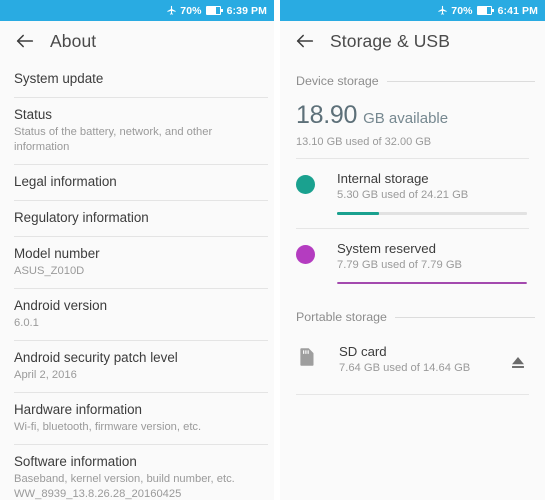  I want to click on divider, so click(412, 394).